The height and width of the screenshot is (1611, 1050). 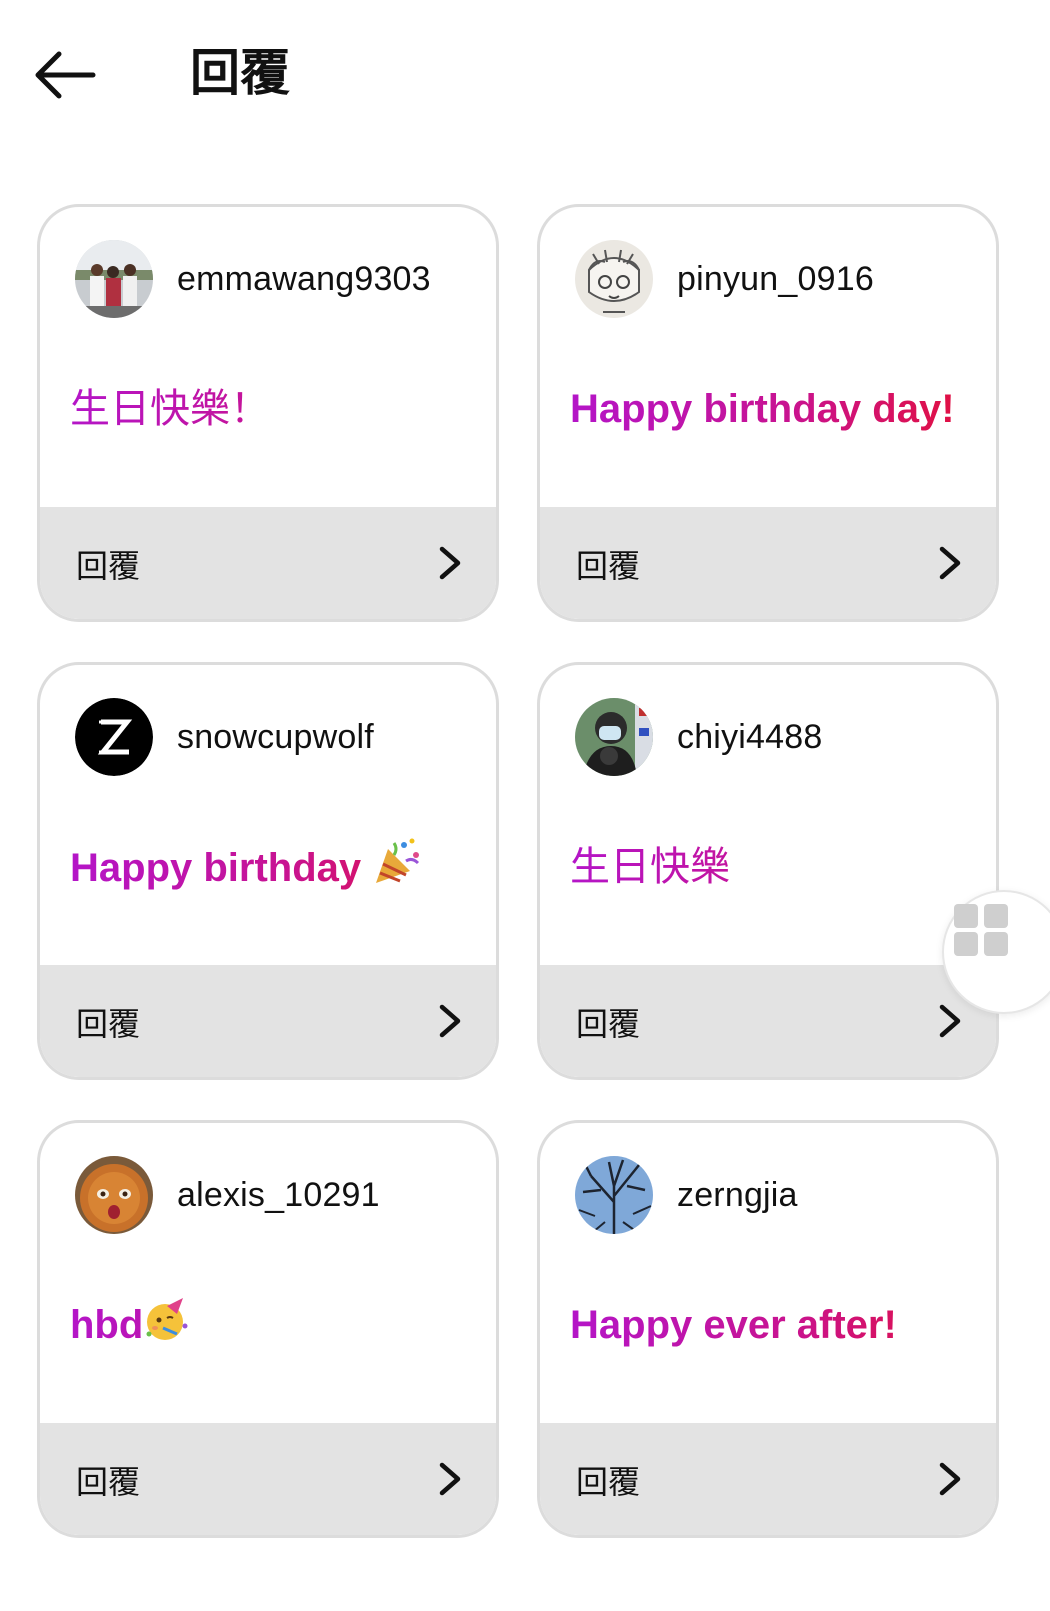 What do you see at coordinates (273, 1328) in the screenshot?
I see `reply-message: hbd` at bounding box center [273, 1328].